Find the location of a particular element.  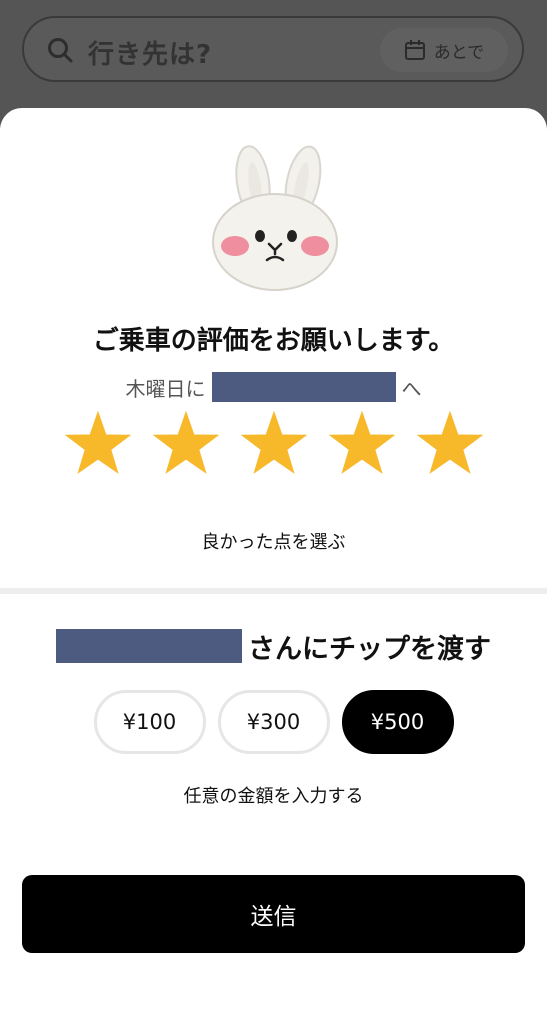

tip-title: さんにチップを渡す is located at coordinates (273, 646).